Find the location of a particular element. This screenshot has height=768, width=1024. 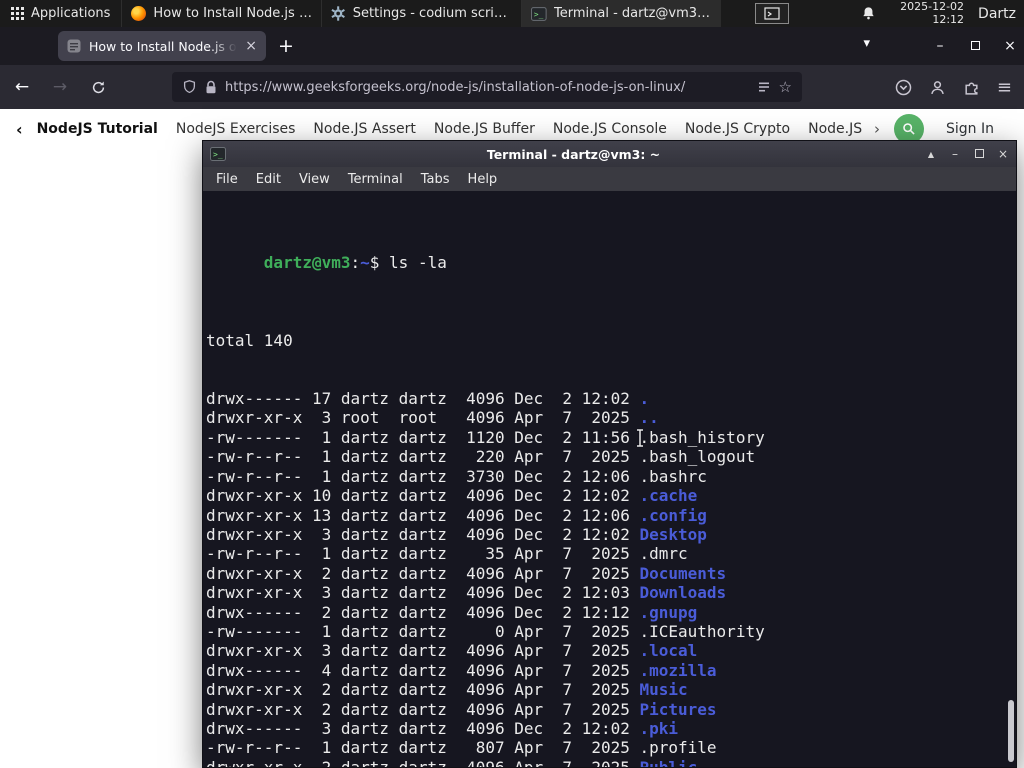

prompt-user-host: dartz@vm3 is located at coordinates (307, 263).